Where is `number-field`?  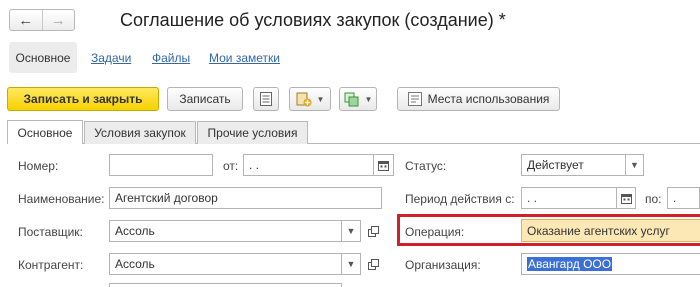 number-field is located at coordinates (161, 165).